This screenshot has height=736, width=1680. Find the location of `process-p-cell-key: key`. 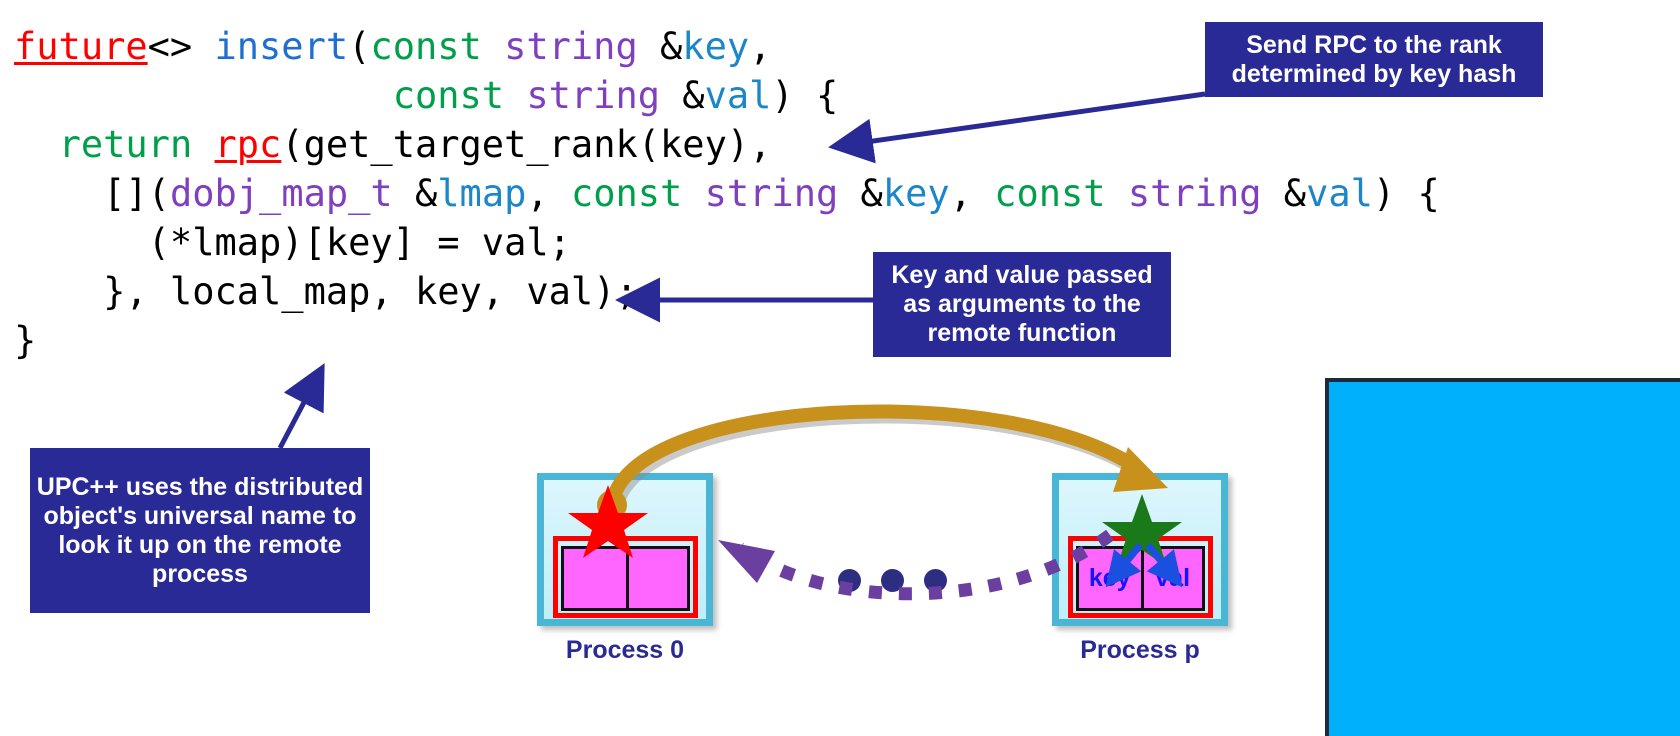

process-p-cell-key: key is located at coordinates (1109, 578).